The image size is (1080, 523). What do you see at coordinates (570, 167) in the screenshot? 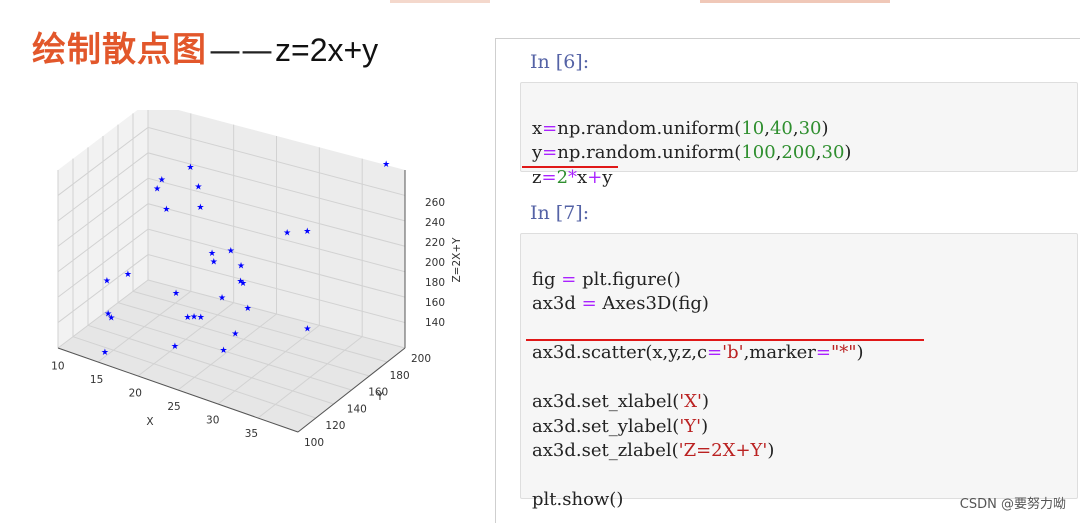
I see `underline-z` at bounding box center [570, 167].